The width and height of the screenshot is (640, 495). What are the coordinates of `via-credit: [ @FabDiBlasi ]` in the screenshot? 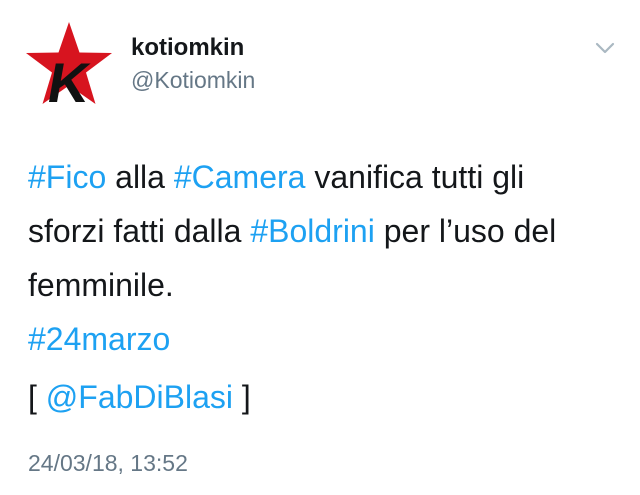 It's located at (139, 397).